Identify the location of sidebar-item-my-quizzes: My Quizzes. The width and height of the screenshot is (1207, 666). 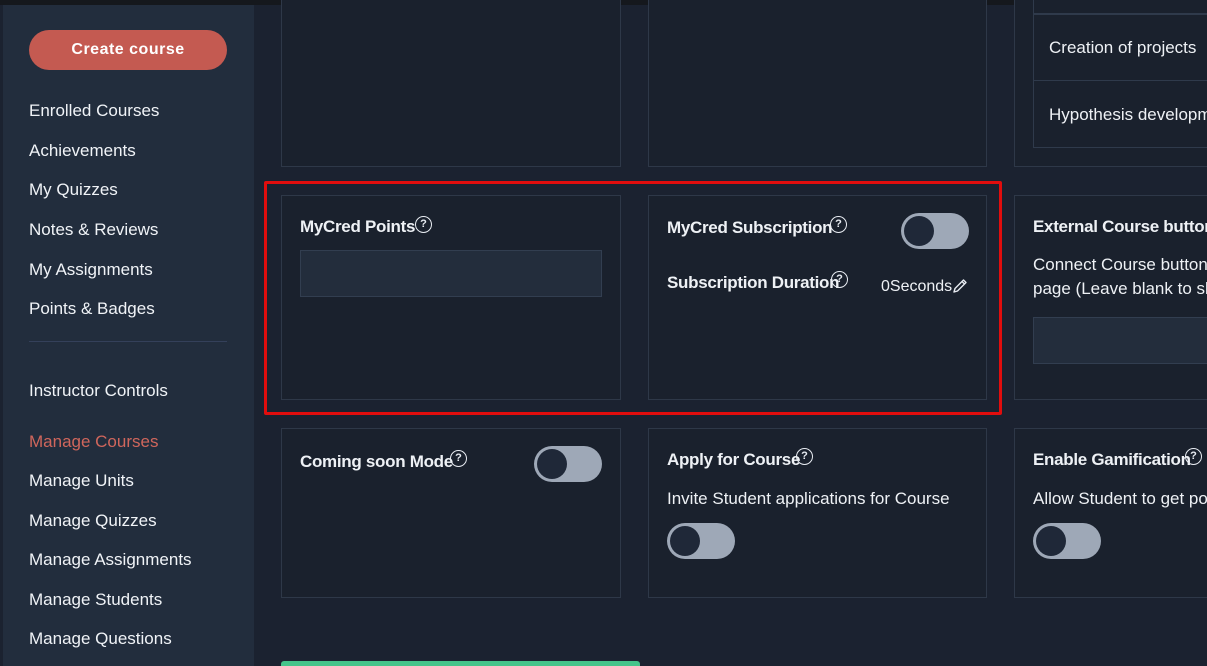
(73, 190).